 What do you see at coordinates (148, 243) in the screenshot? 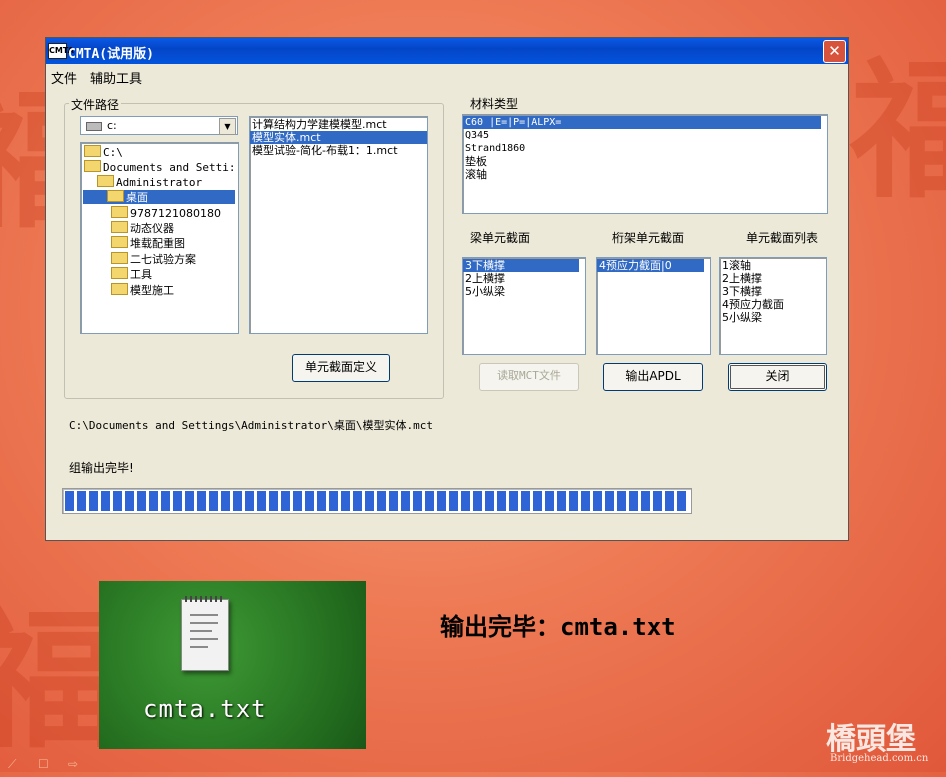
I see `tree-item: 堆载配重图` at bounding box center [148, 243].